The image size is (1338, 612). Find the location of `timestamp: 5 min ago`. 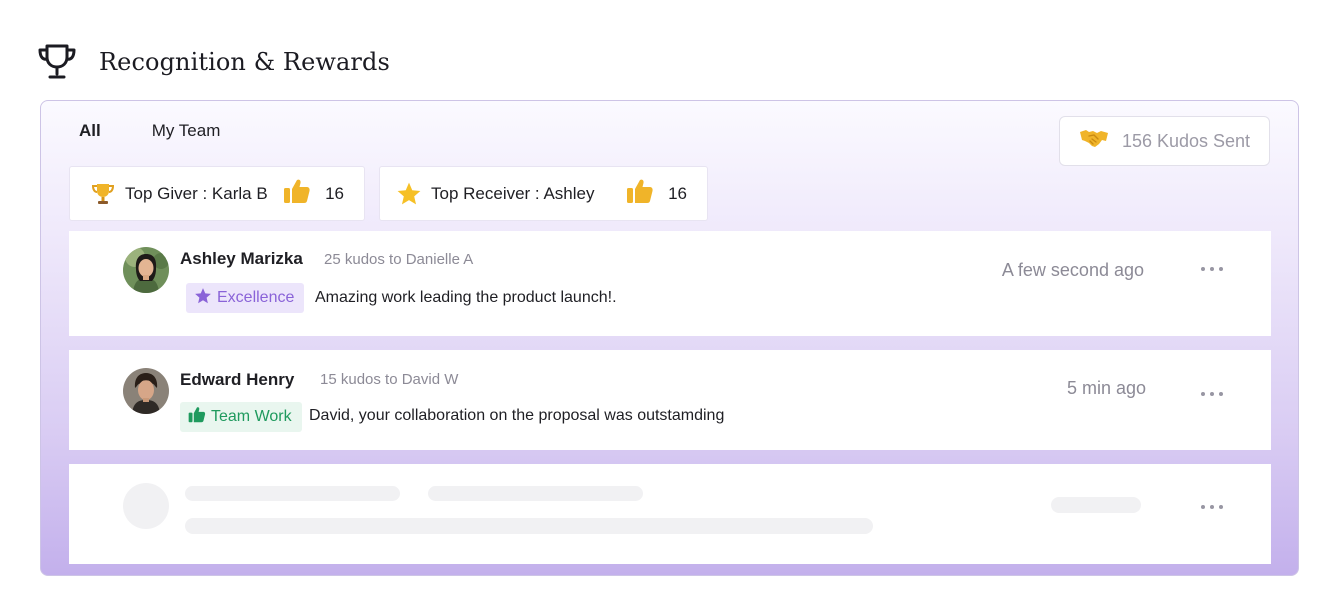

timestamp: 5 min ago is located at coordinates (1106, 388).